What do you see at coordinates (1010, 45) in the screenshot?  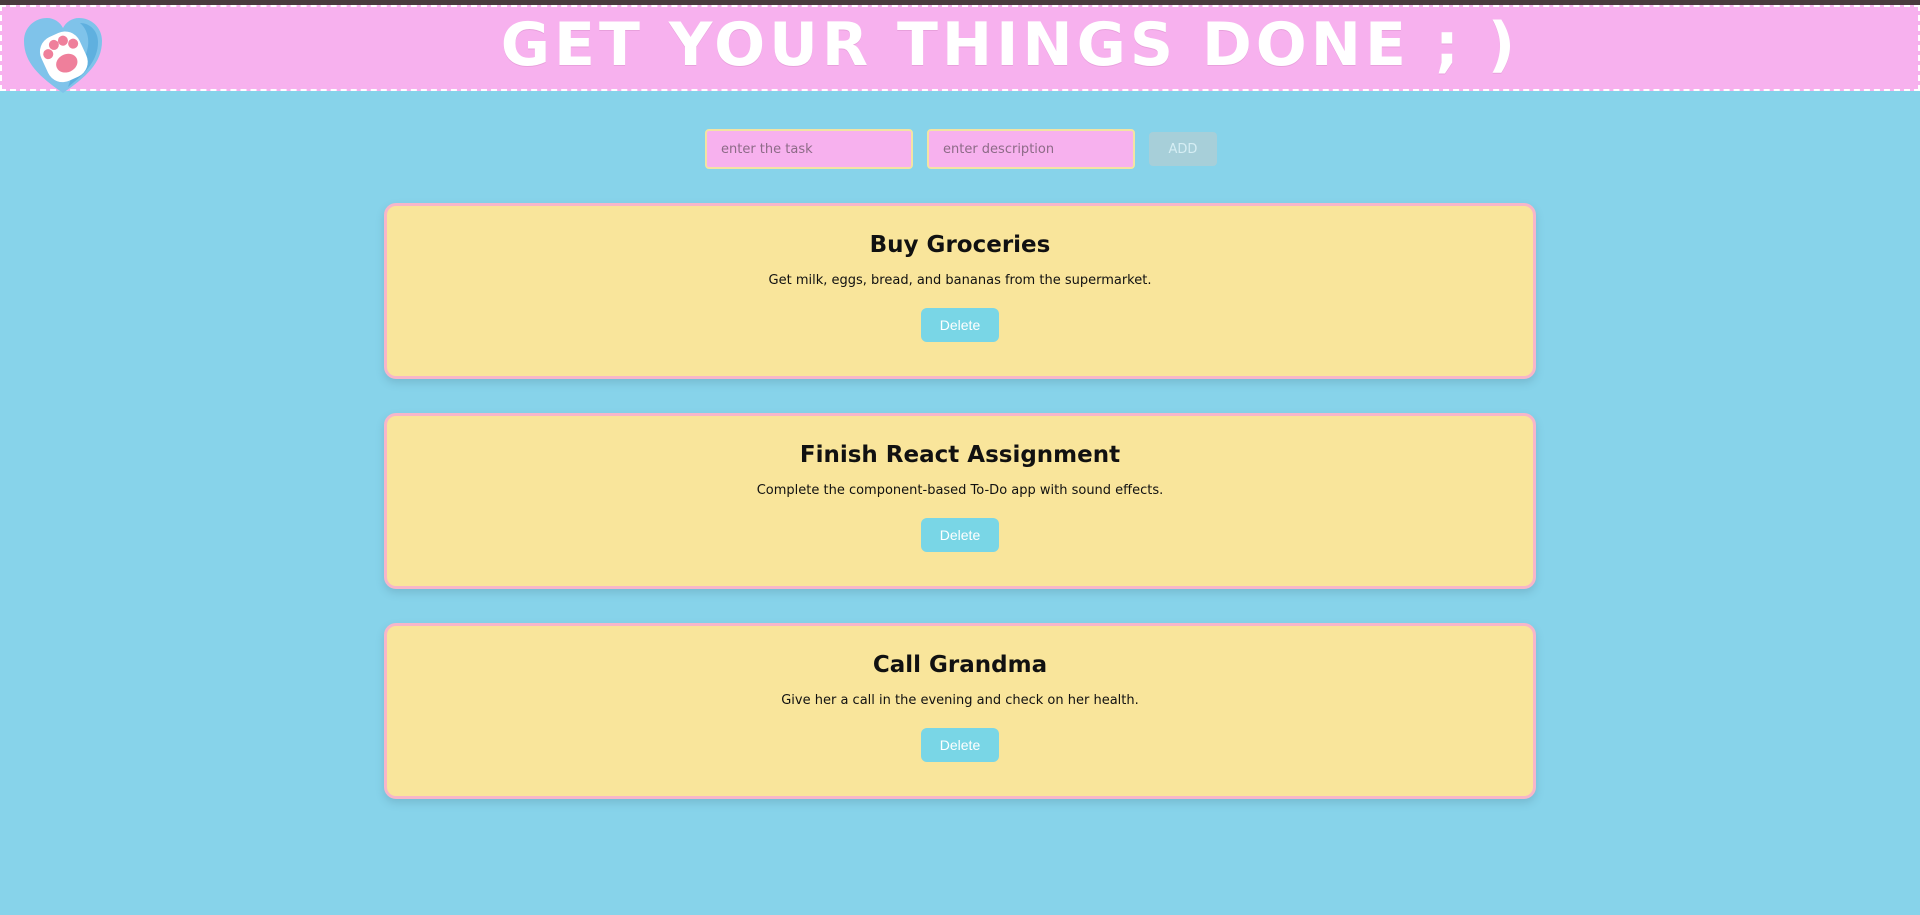 I see `page-title: GET YOUR THINGS DONE ; )` at bounding box center [1010, 45].